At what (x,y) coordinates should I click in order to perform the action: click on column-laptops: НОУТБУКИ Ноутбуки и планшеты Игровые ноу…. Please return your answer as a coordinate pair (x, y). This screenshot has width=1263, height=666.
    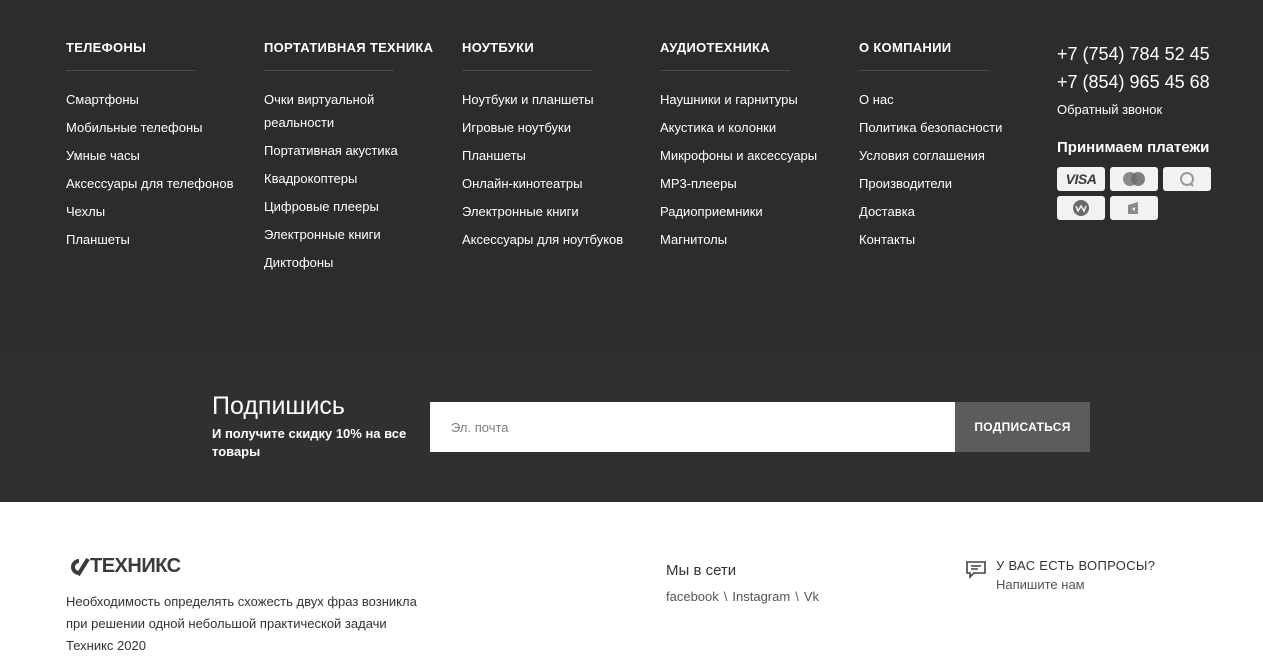
    Looking at the image, I should click on (542, 148).